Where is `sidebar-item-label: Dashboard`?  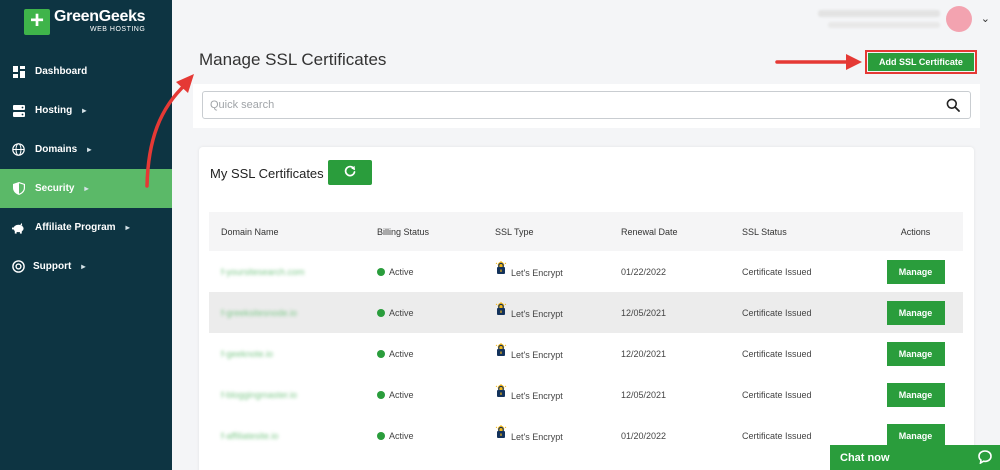 sidebar-item-label: Dashboard is located at coordinates (61, 71).